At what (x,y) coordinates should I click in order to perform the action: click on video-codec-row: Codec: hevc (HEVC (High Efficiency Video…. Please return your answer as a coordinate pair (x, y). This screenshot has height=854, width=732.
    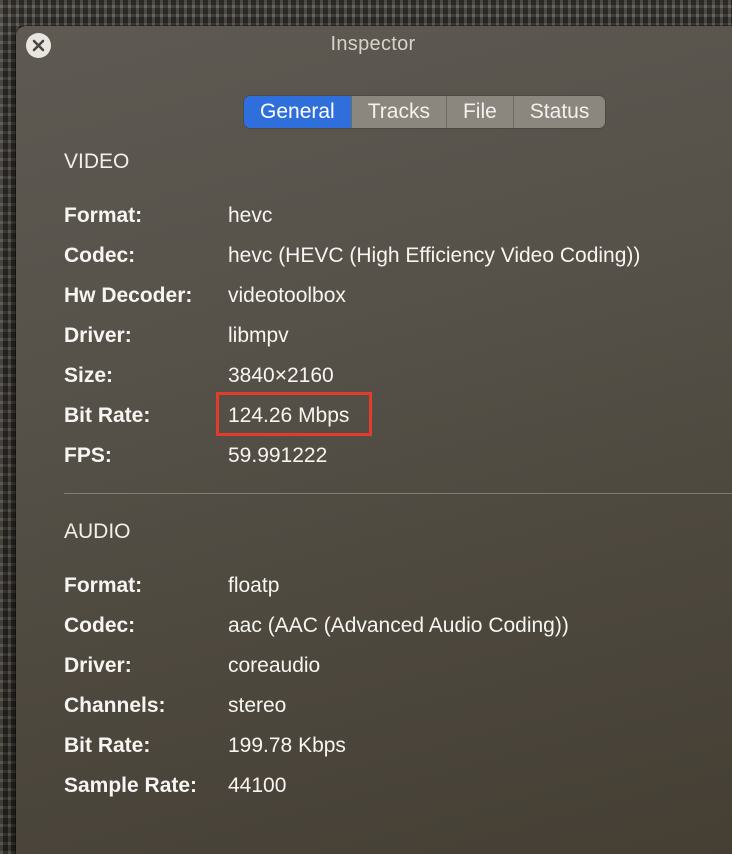
    Looking at the image, I should click on (352, 256).